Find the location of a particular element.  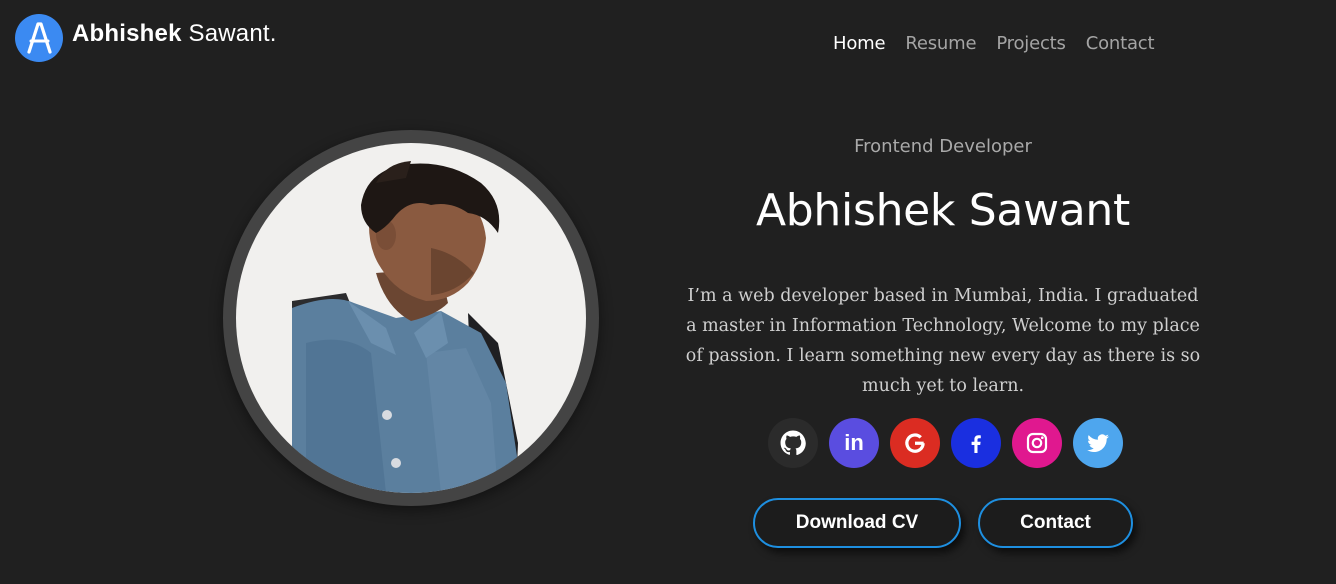

brand-first-name: Abhishek is located at coordinates (127, 33).